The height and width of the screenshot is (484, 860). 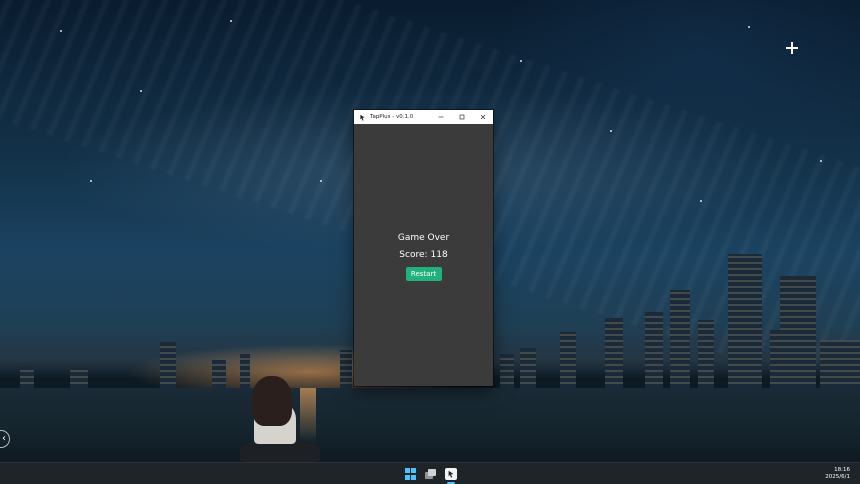 I want to click on maximize-icon, so click(x=461, y=117).